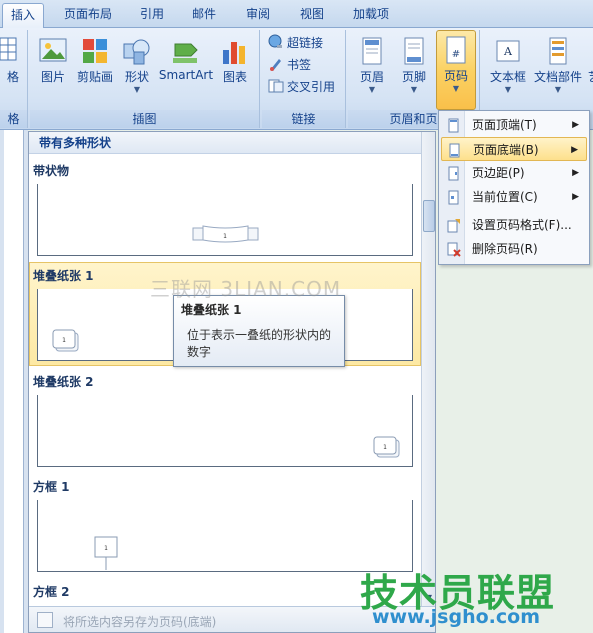  I want to click on header-page-icon, so click(372, 51).